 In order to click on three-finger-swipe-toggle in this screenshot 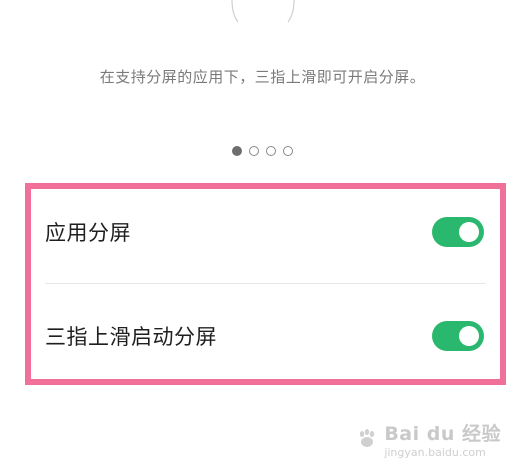, I will do `click(458, 335)`.